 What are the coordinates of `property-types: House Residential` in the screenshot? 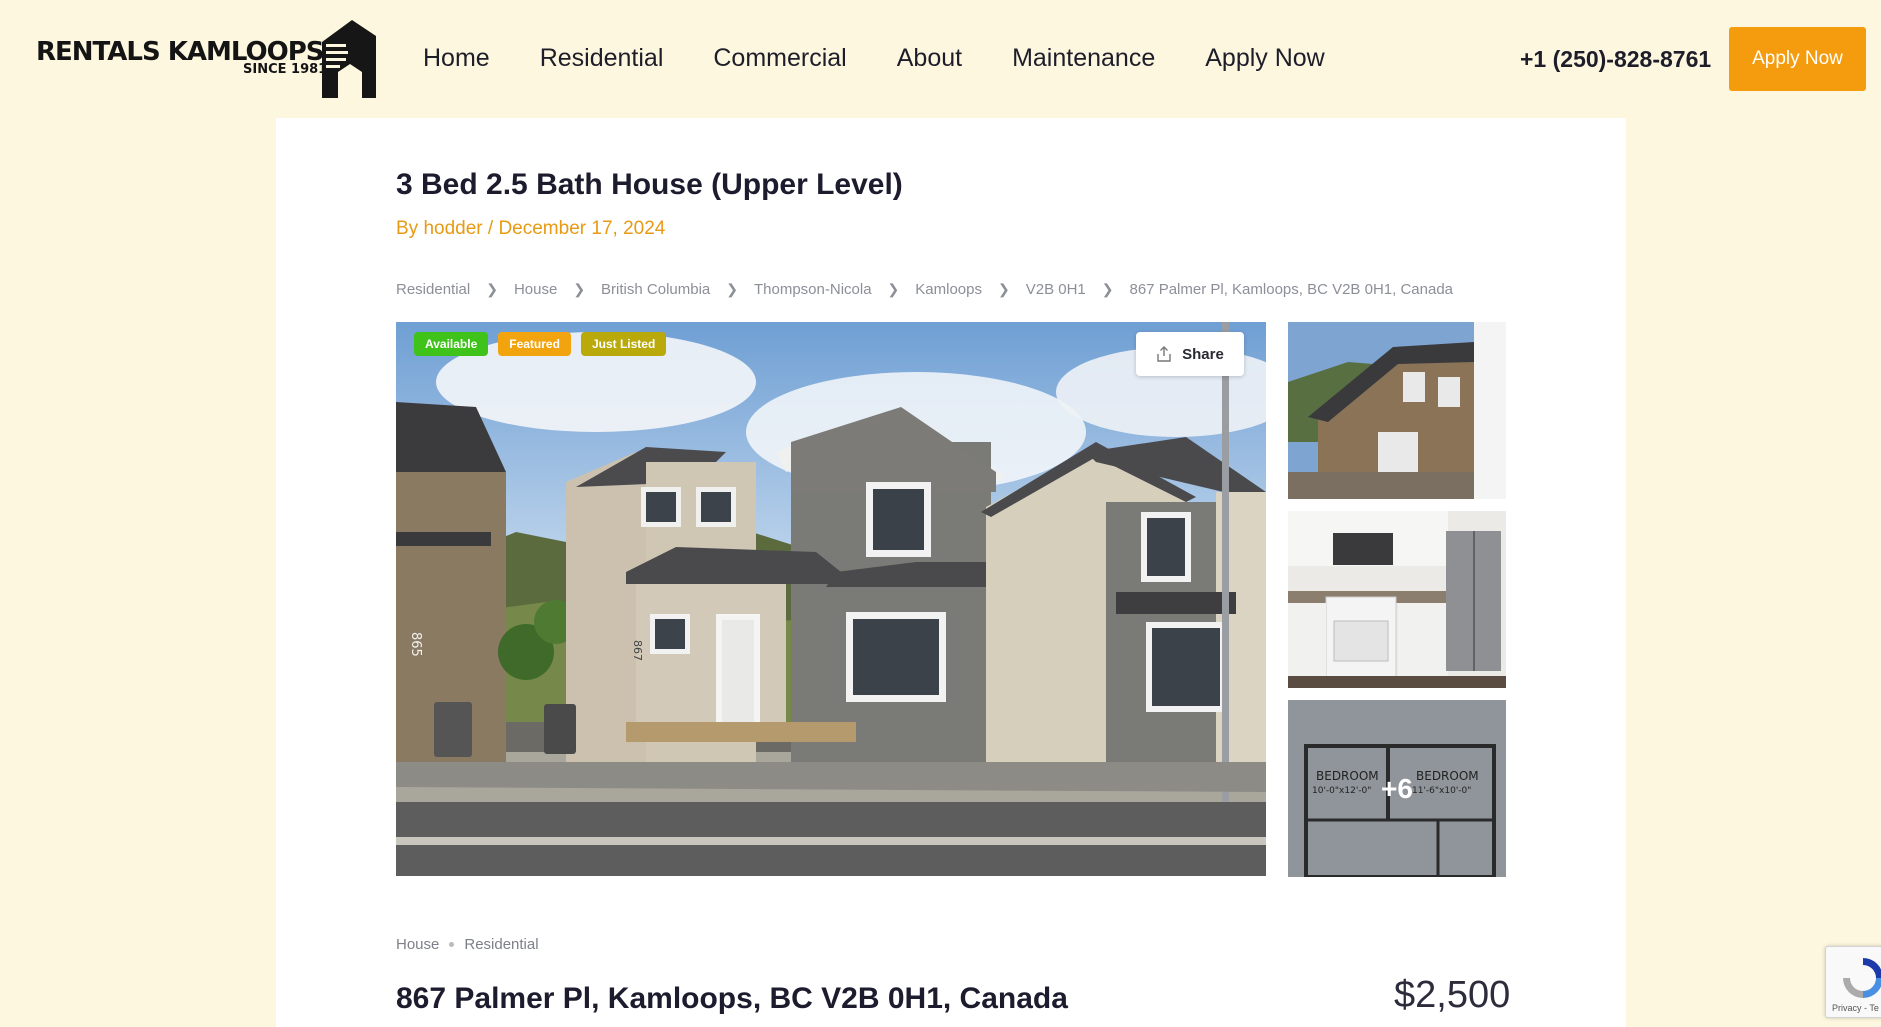 It's located at (467, 944).